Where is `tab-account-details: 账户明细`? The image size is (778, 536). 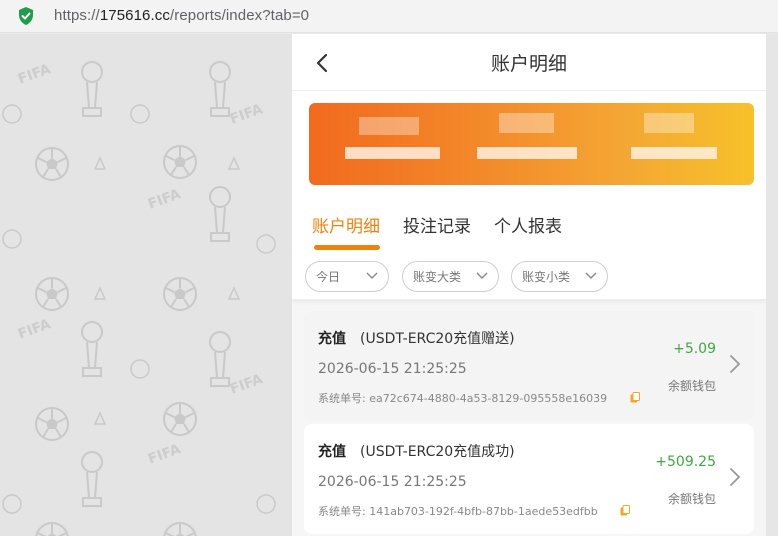
tab-account-details: 账户明细 is located at coordinates (346, 224).